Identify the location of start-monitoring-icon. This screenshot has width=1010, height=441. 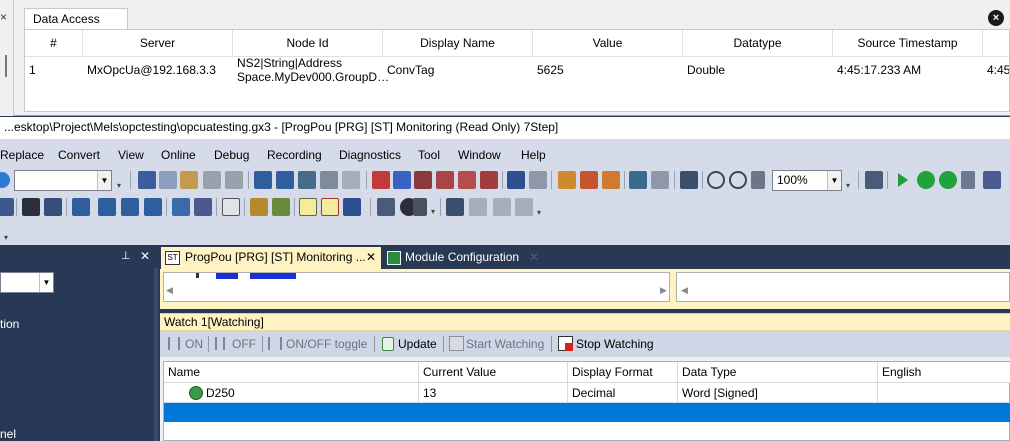
(638, 180).